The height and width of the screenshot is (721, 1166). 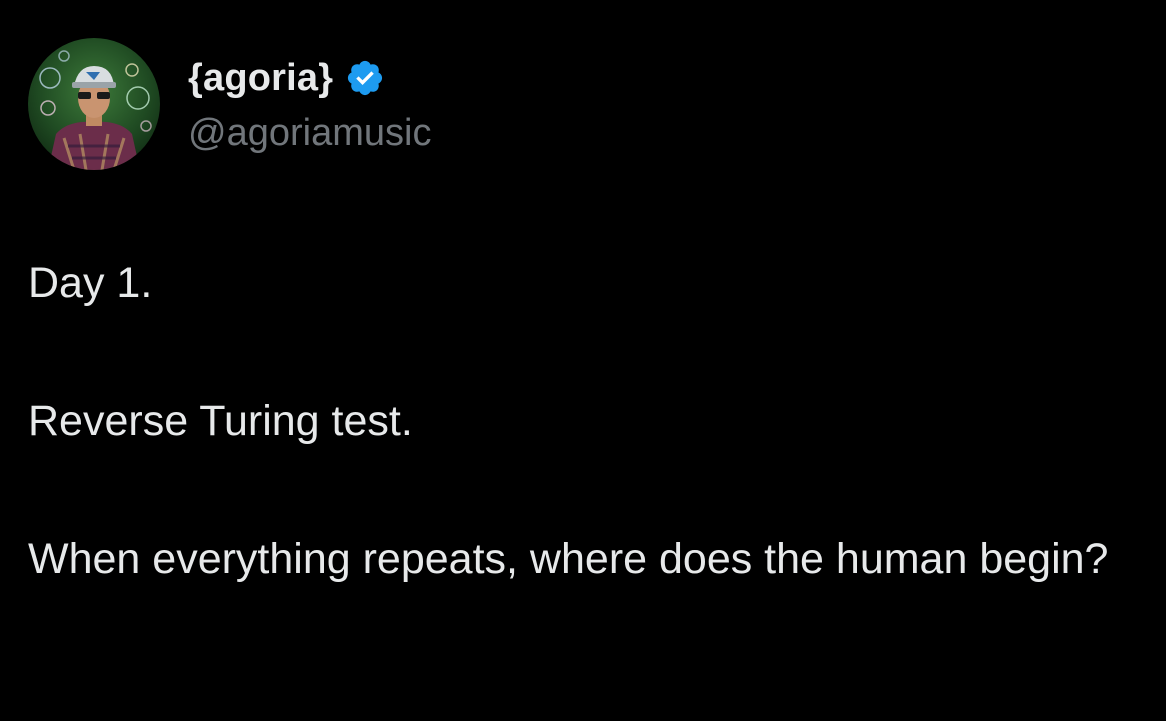 What do you see at coordinates (309, 133) in the screenshot?
I see `author-handle: @agoriamusic` at bounding box center [309, 133].